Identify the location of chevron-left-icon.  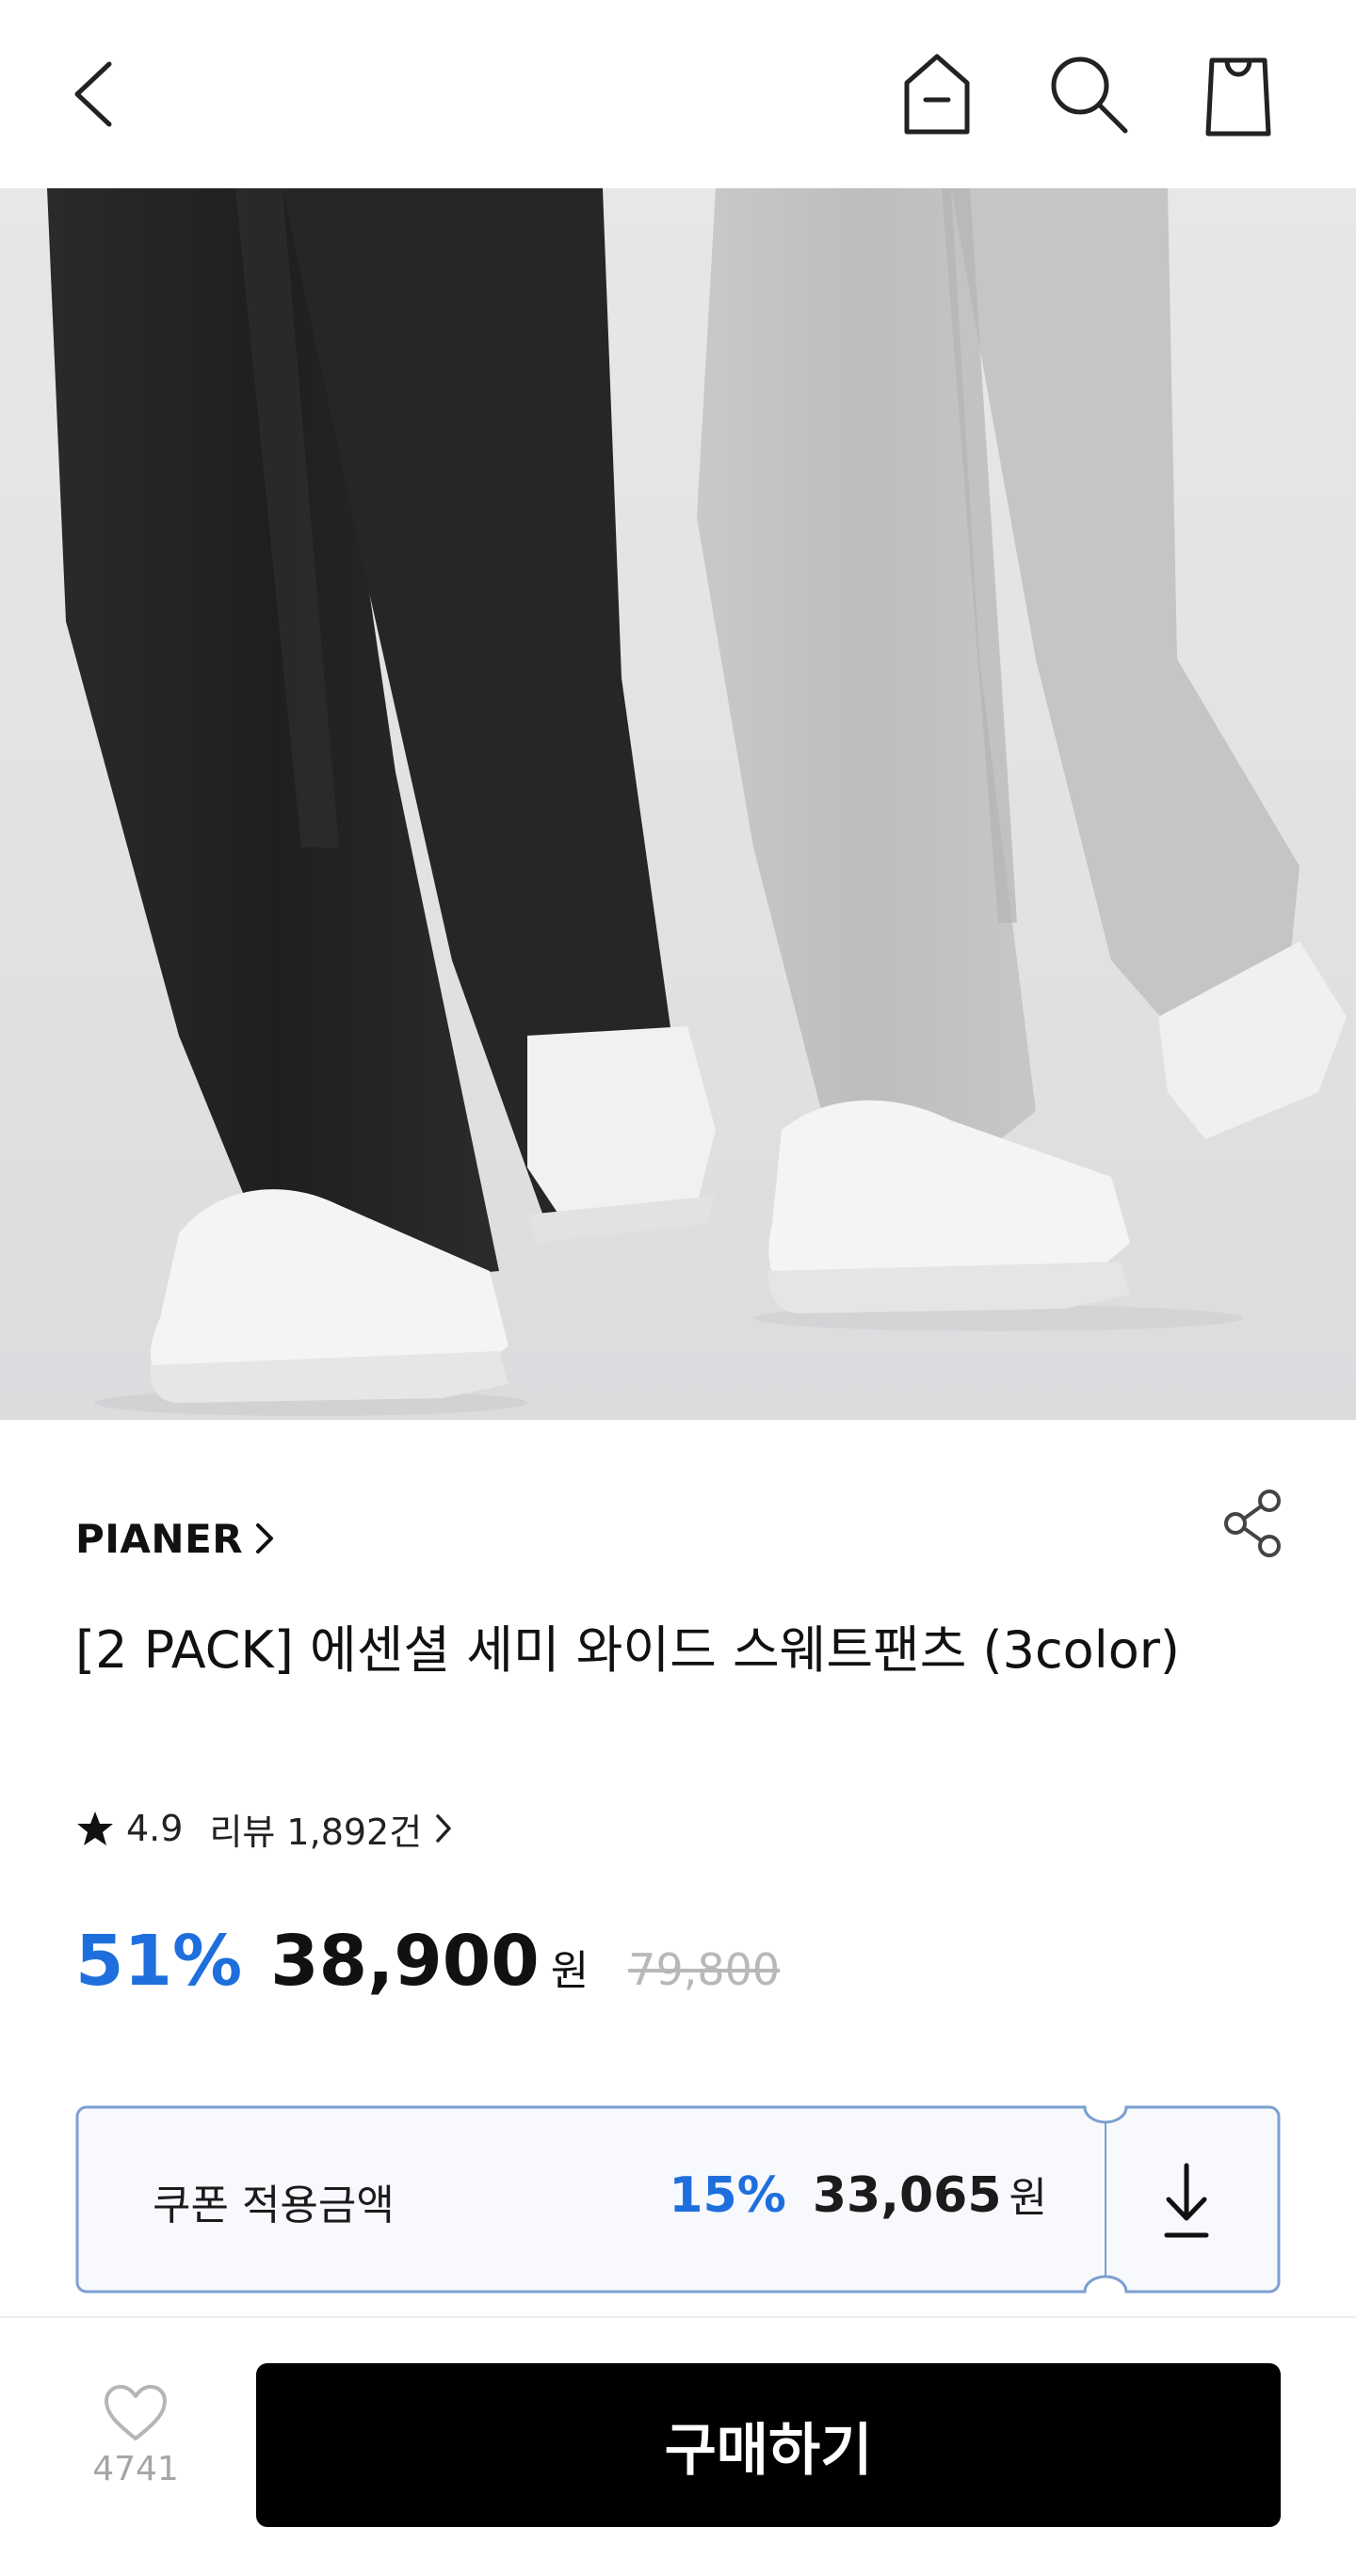
(93, 94).